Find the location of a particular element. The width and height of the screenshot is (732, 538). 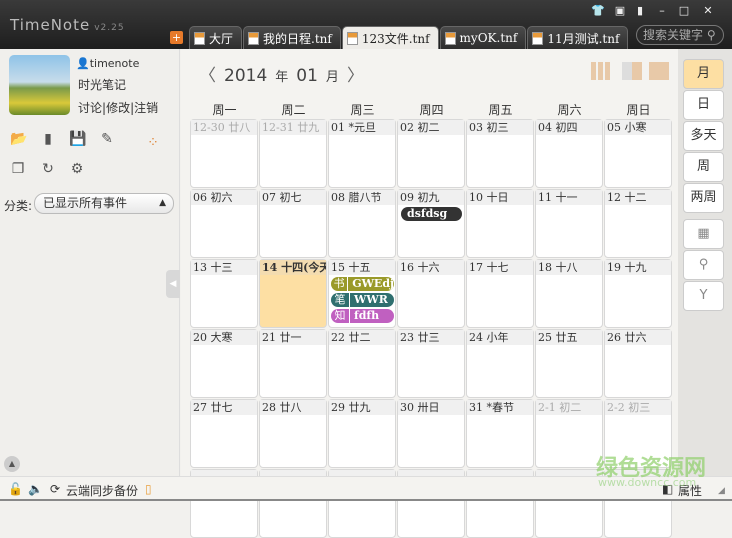

grid-view-icon is located at coordinates (632, 71).